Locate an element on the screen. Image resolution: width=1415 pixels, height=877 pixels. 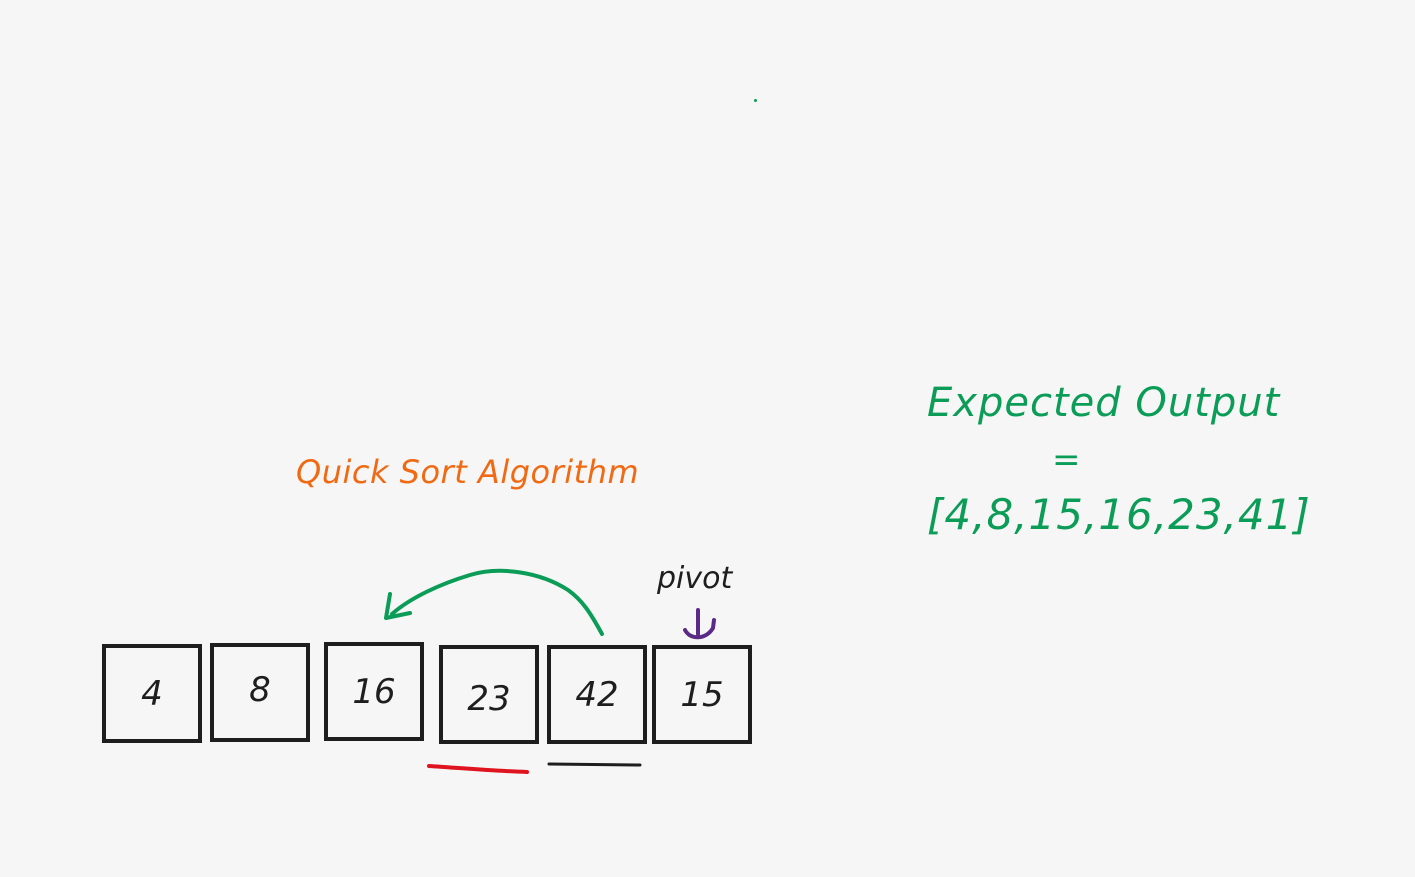
annotation-strokes is located at coordinates (550, 671).